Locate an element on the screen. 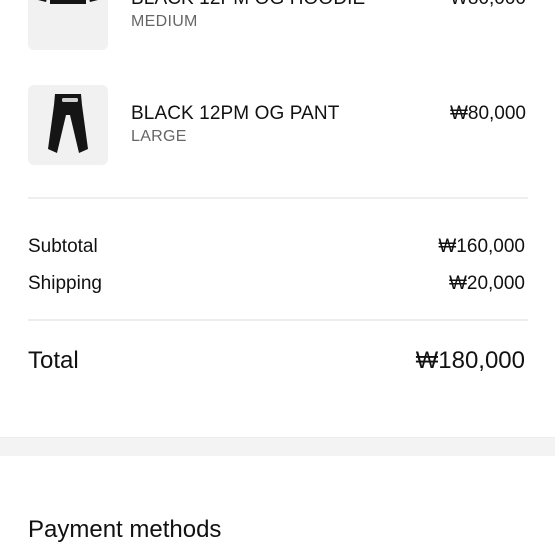 The image size is (555, 555). payment-methods-heading: Payment methods is located at coordinates (125, 529).